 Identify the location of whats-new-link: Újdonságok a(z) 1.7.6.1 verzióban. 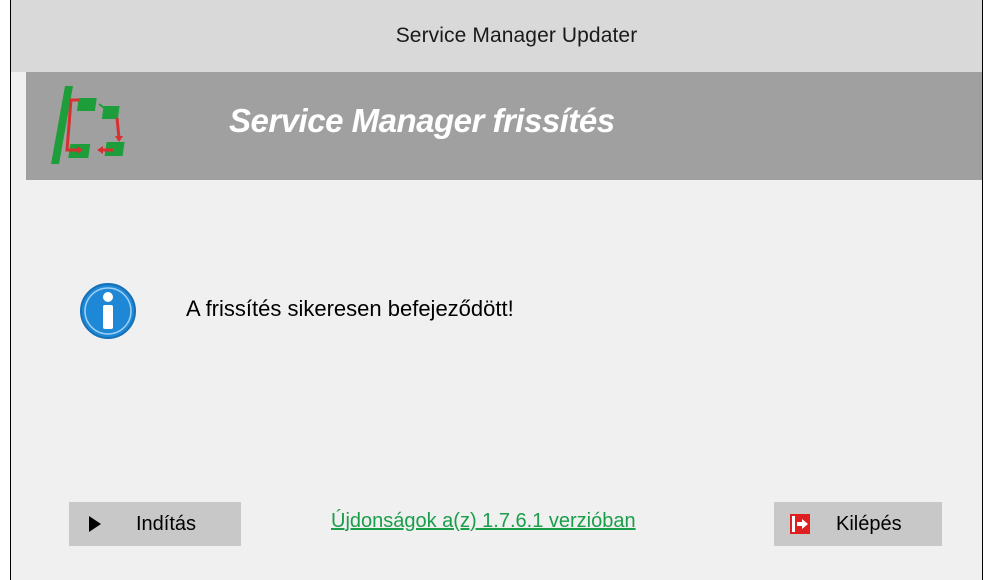
(483, 521).